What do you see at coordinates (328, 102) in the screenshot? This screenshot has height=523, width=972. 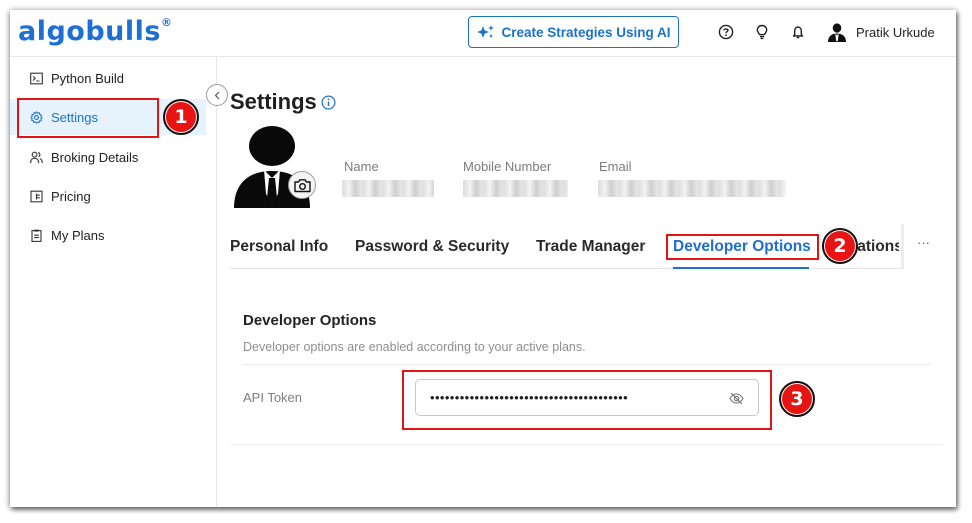 I see `info-icon` at bounding box center [328, 102].